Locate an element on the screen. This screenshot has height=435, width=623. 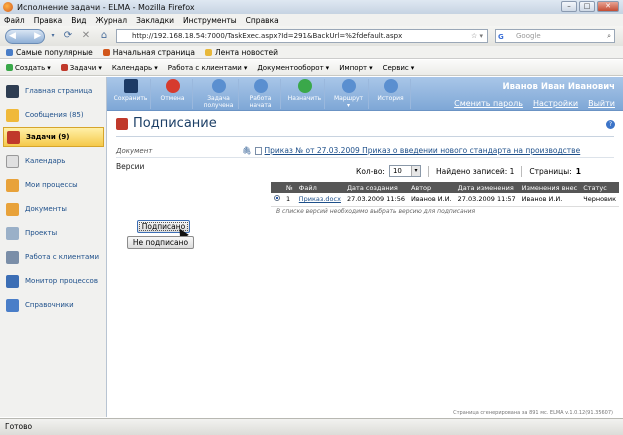
folder-icon is located at coordinates (12, 209).